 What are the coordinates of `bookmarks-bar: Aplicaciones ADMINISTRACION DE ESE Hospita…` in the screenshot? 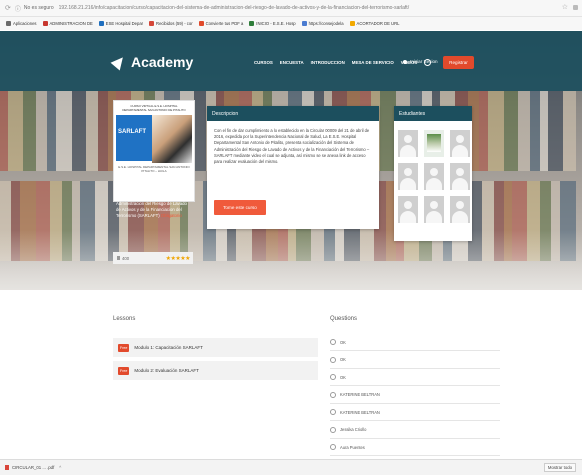 It's located at (291, 23).